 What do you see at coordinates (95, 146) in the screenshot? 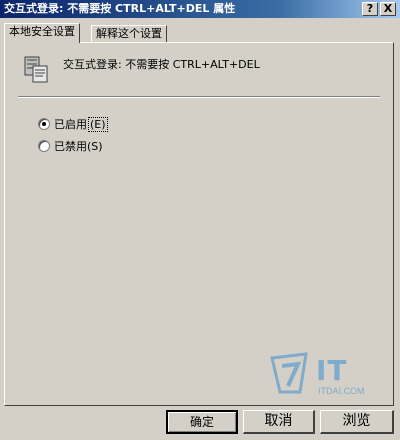
I see `radio-disabled-accel: (S)` at bounding box center [95, 146].